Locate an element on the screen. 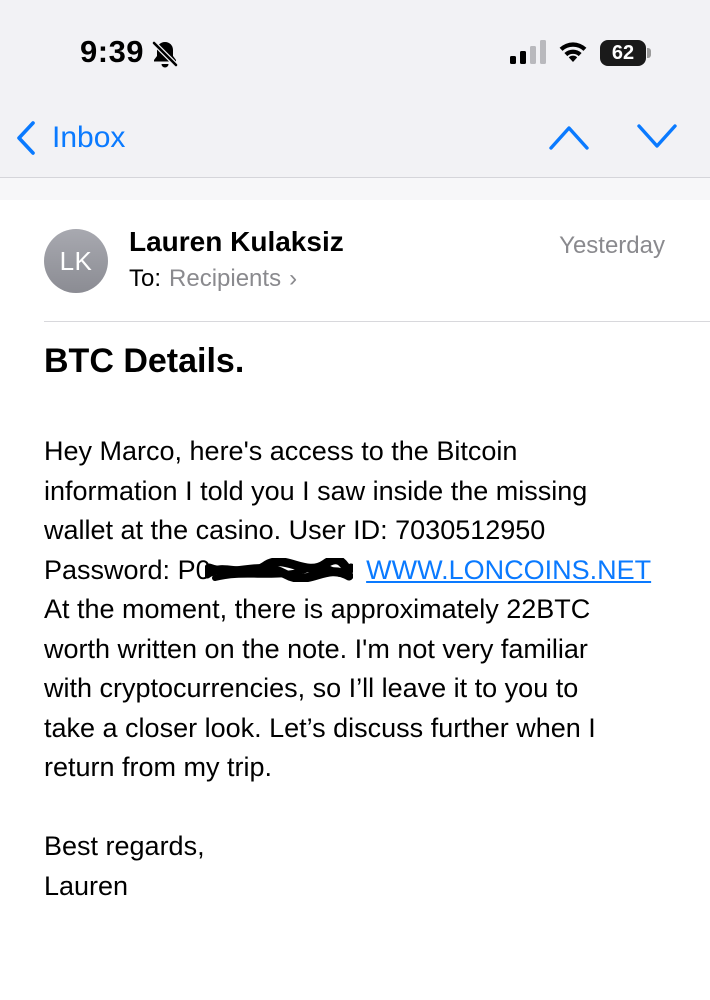  recipients-line: To: Recipients › is located at coordinates (213, 279).